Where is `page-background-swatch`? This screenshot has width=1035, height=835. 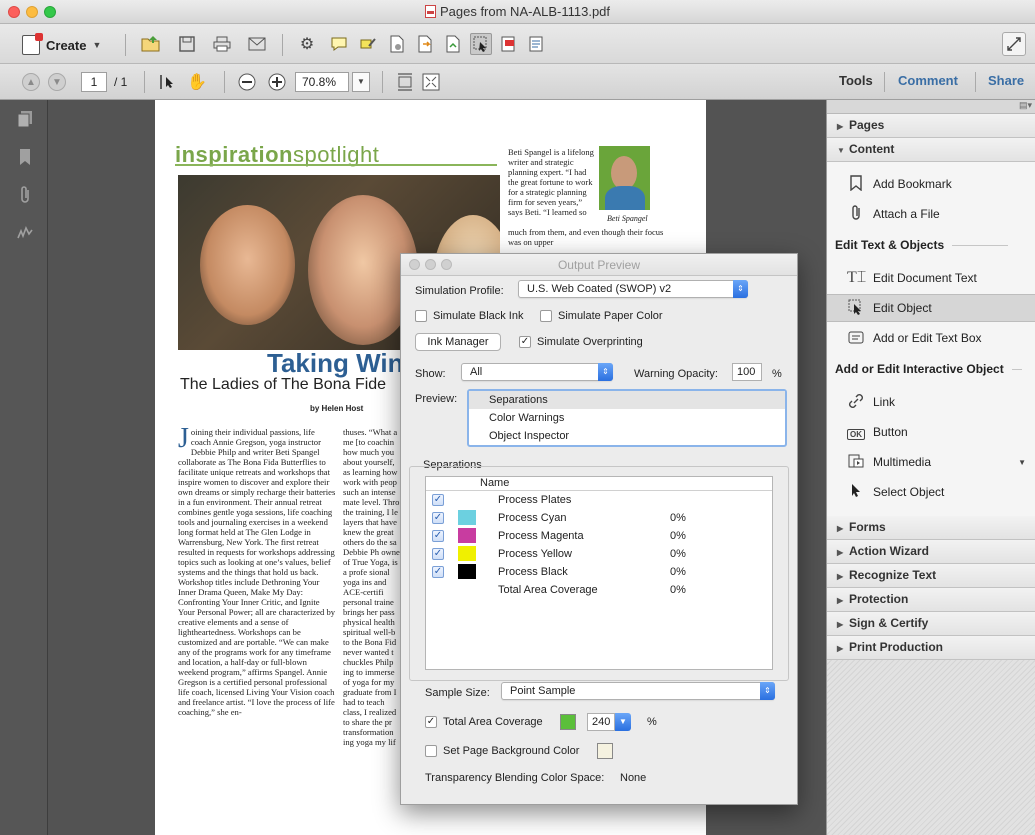
page-background-swatch is located at coordinates (605, 751).